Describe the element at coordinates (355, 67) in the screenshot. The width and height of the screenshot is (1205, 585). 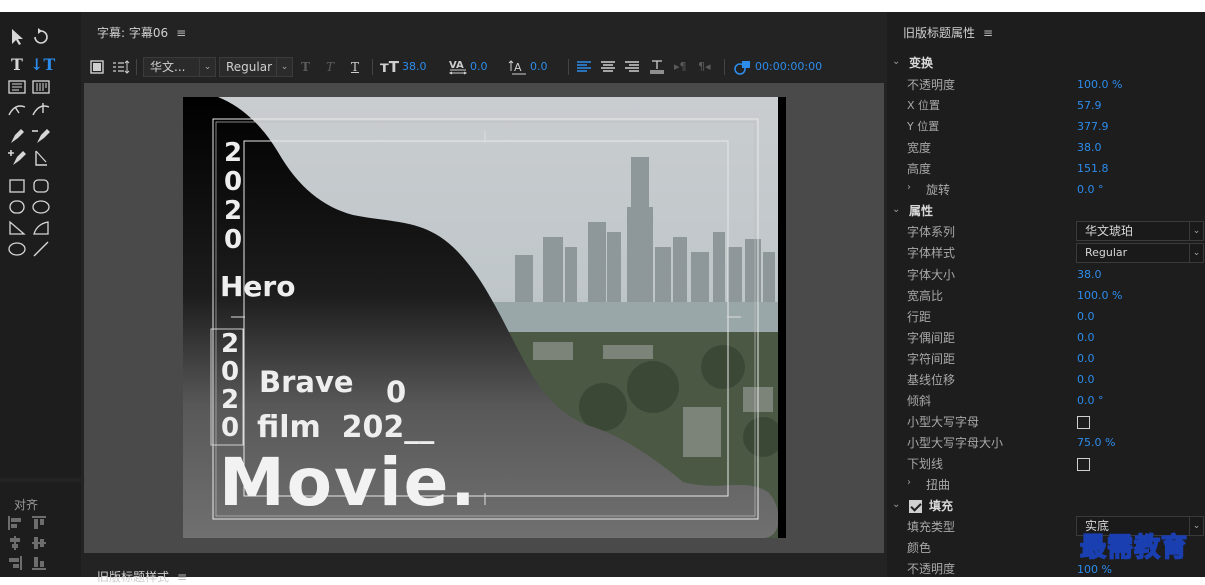
I see `underline-icon: T` at that location.